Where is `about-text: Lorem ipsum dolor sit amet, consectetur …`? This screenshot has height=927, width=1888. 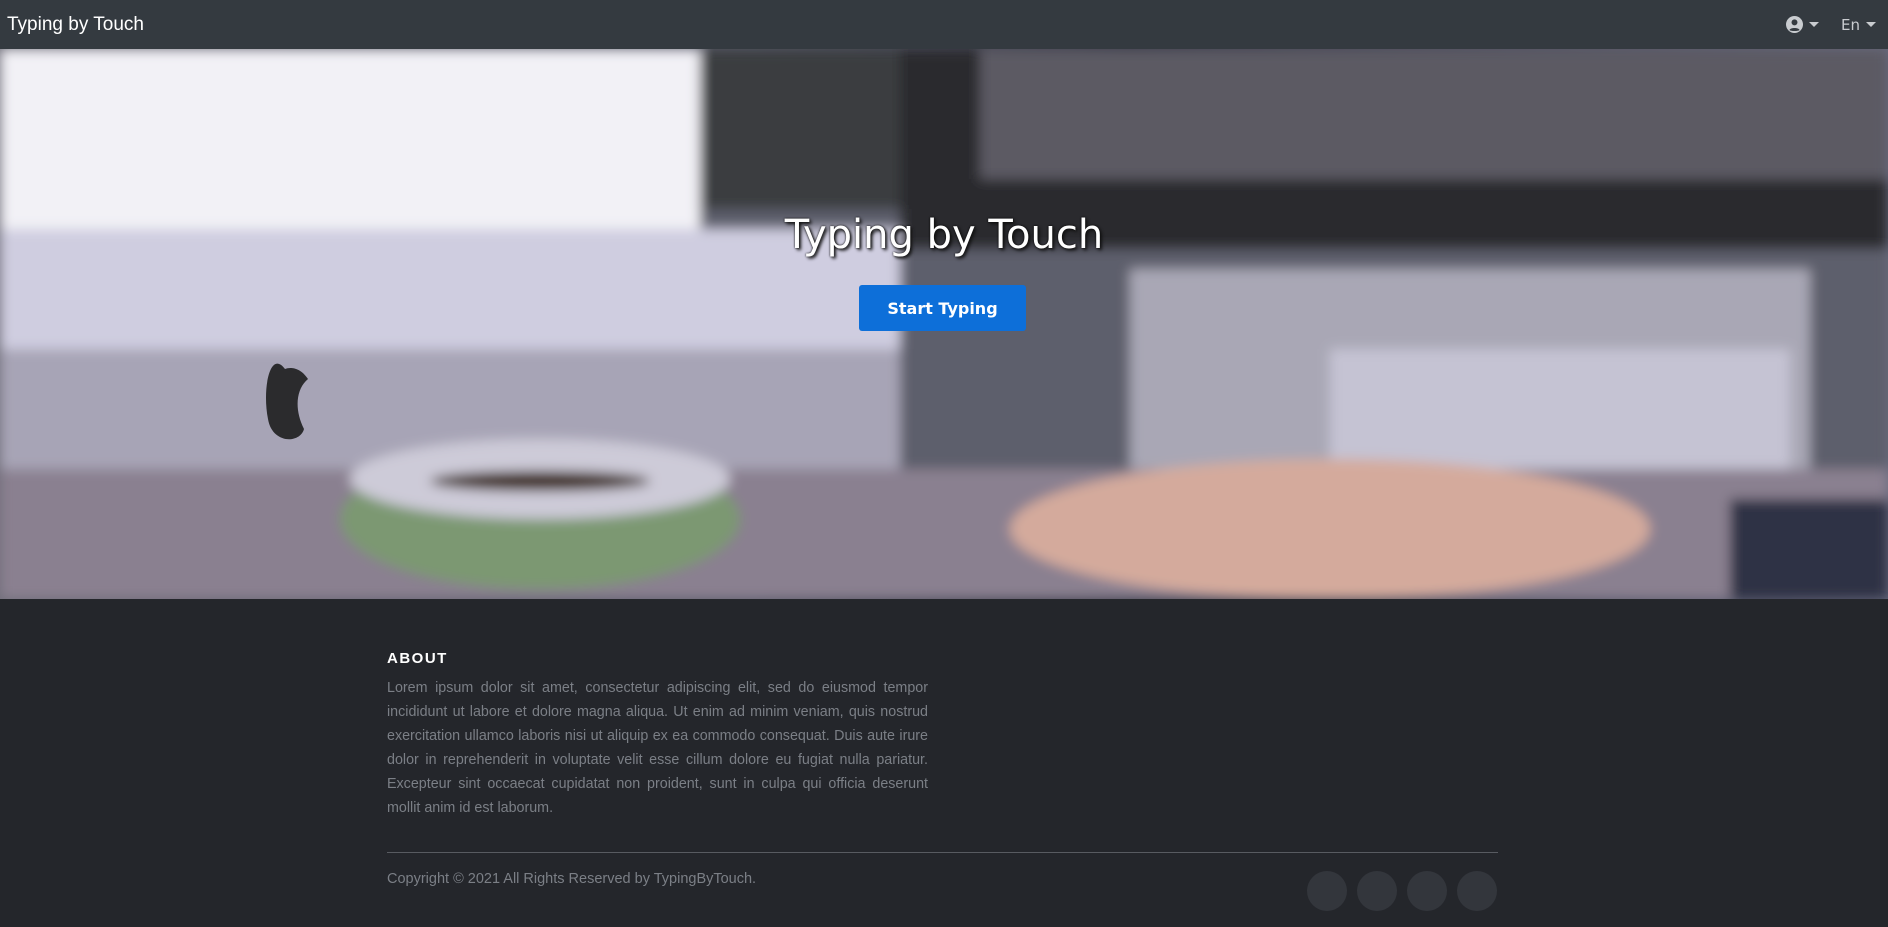
about-text: Lorem ipsum dolor sit amet, consectetur … is located at coordinates (657, 748).